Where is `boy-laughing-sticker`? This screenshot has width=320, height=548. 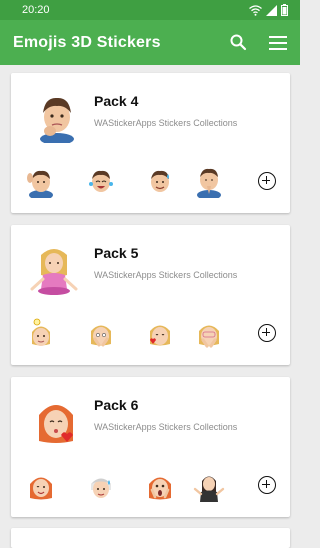 boy-laughing-sticker is located at coordinates (101, 181).